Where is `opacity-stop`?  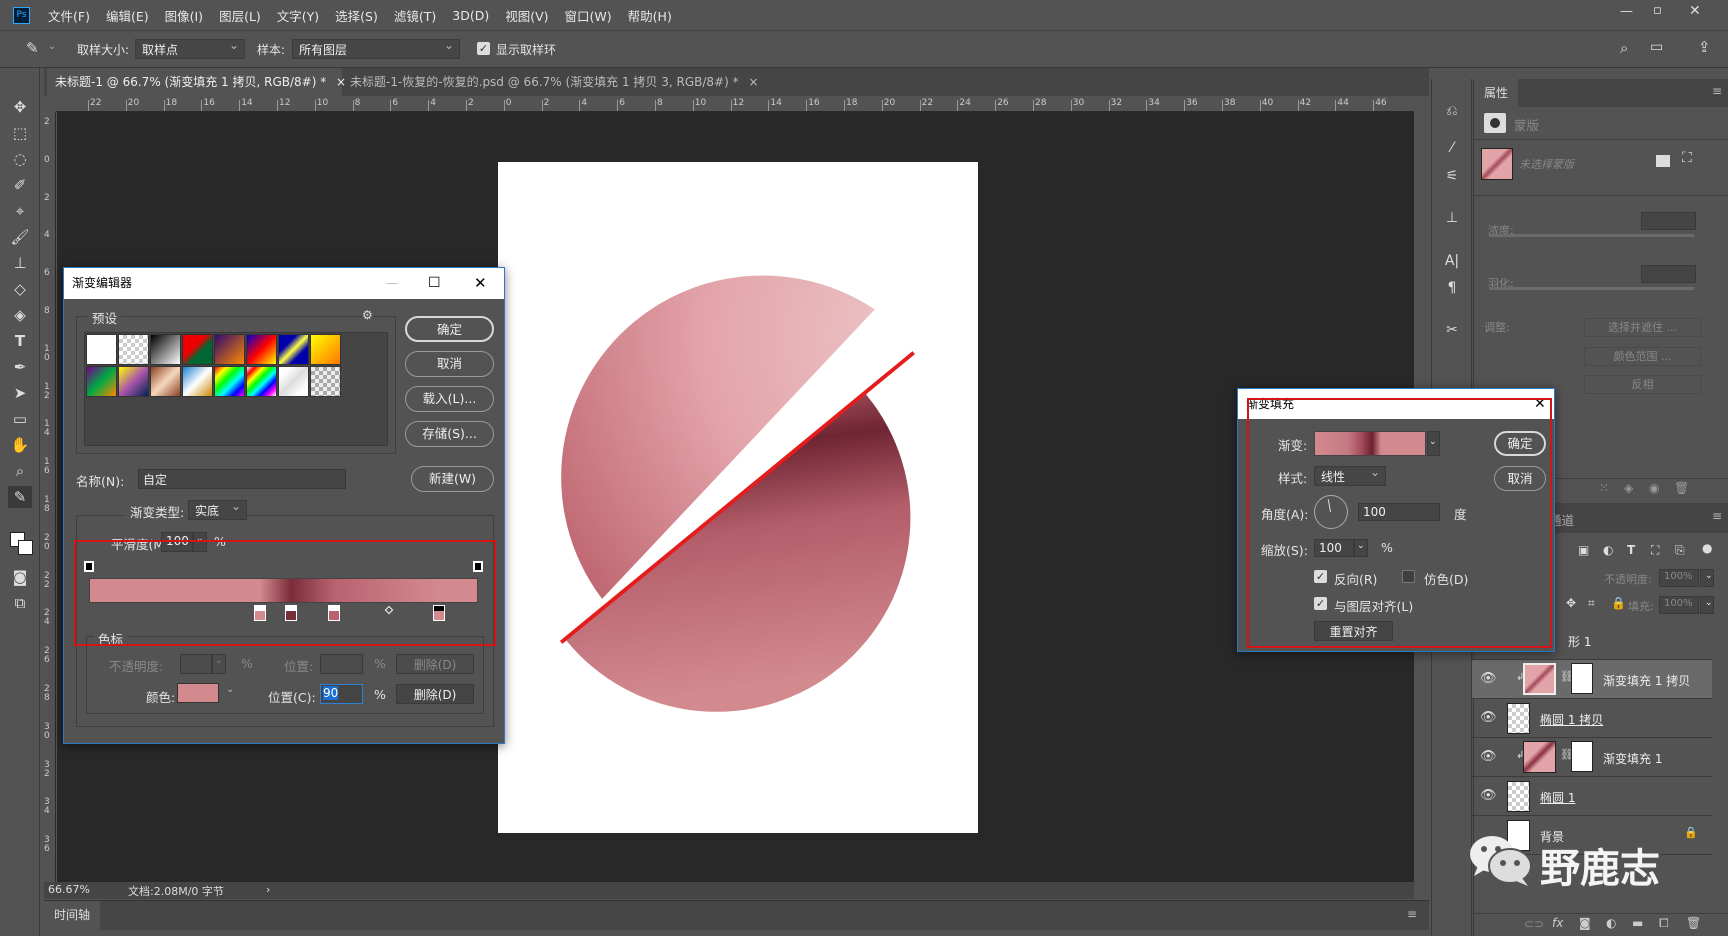 opacity-stop is located at coordinates (89, 566).